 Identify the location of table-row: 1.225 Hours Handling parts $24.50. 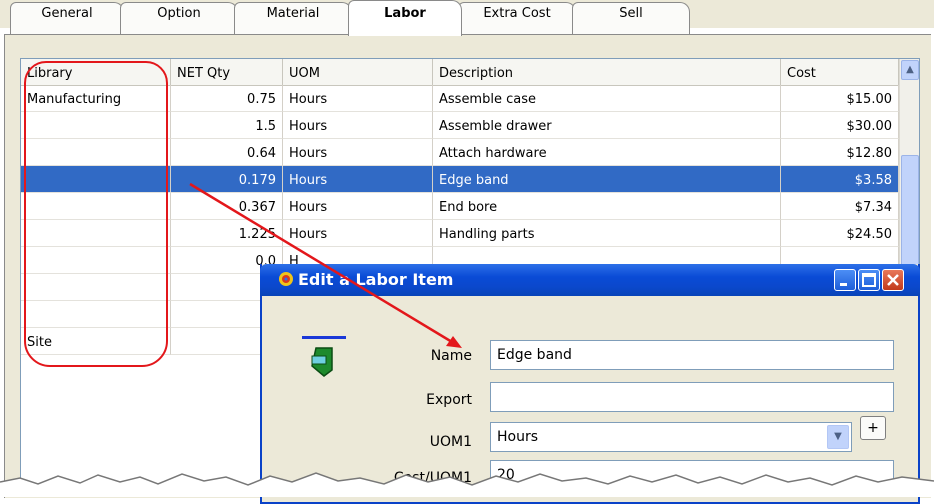
(460, 233).